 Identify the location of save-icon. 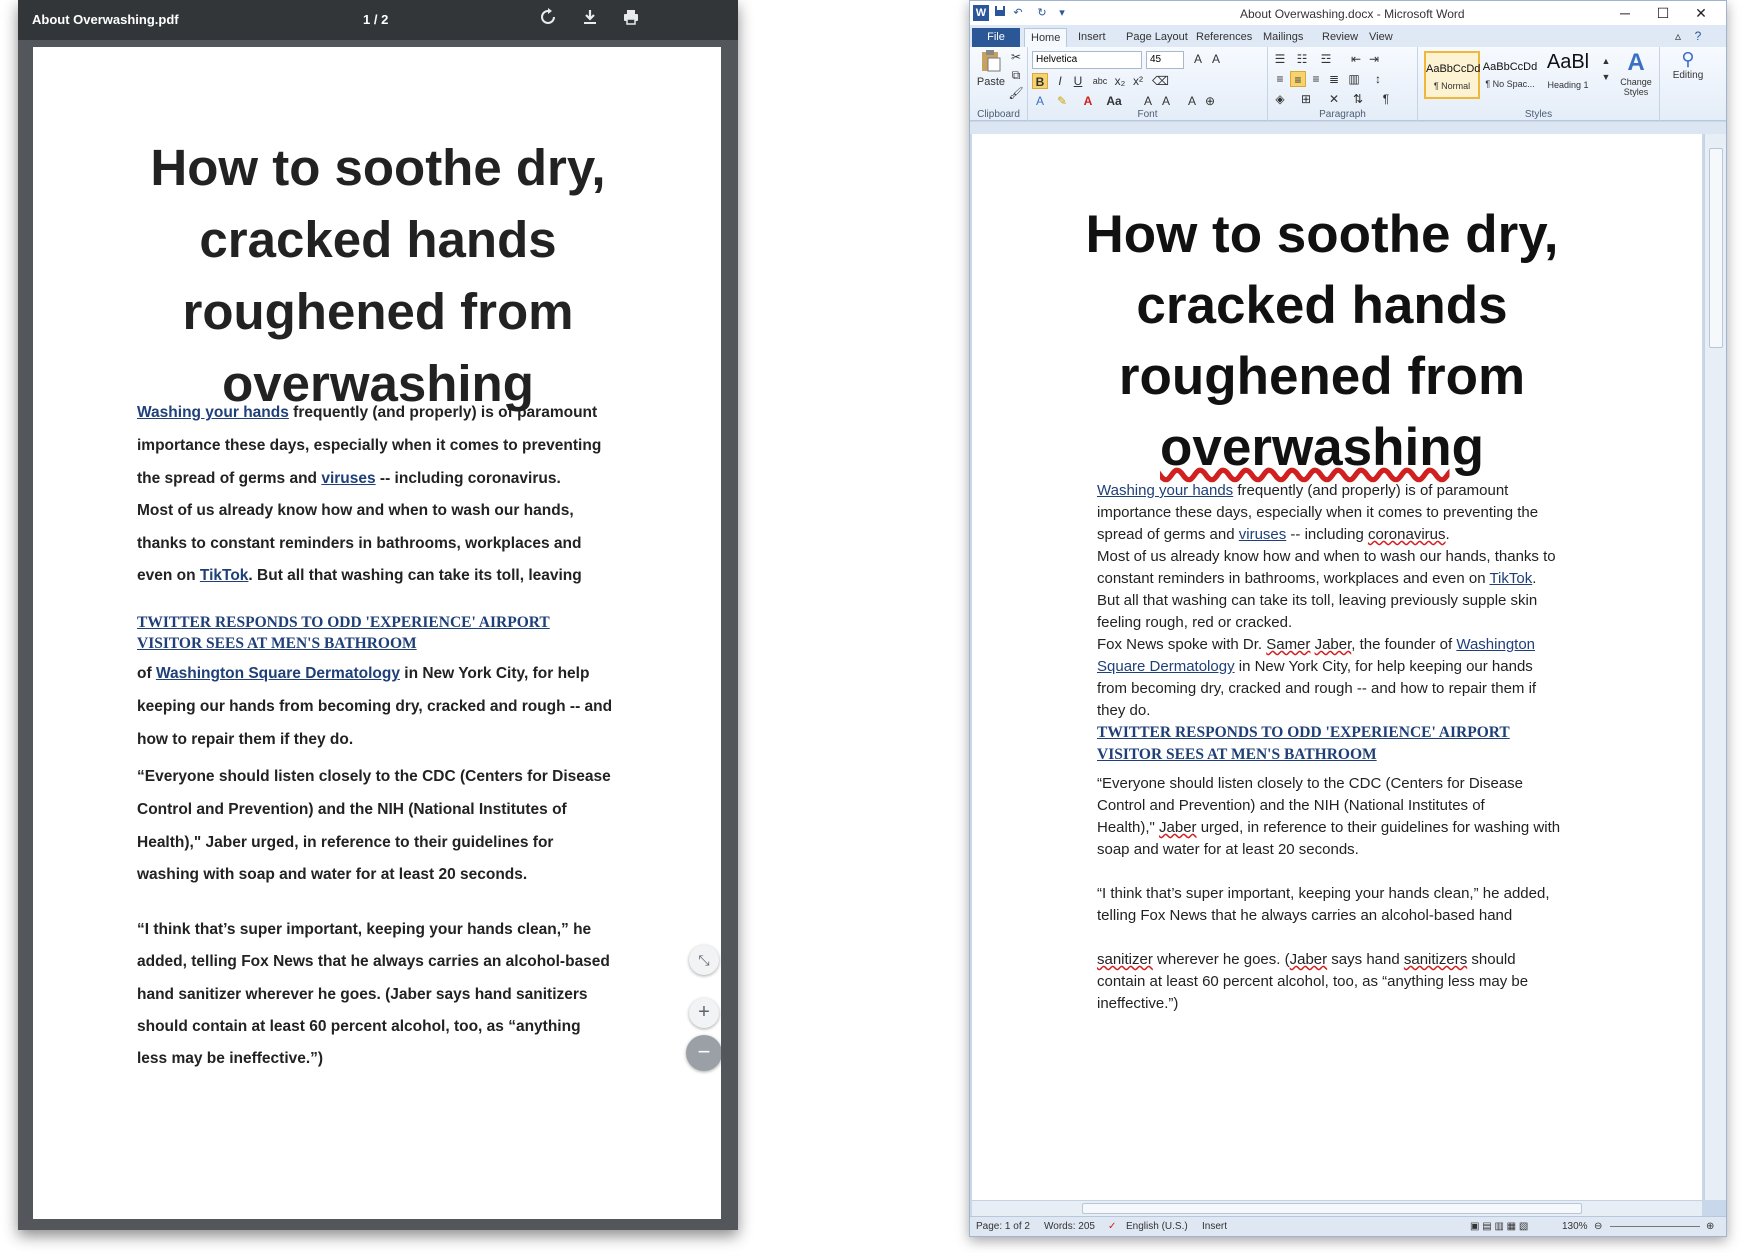
(1000, 13).